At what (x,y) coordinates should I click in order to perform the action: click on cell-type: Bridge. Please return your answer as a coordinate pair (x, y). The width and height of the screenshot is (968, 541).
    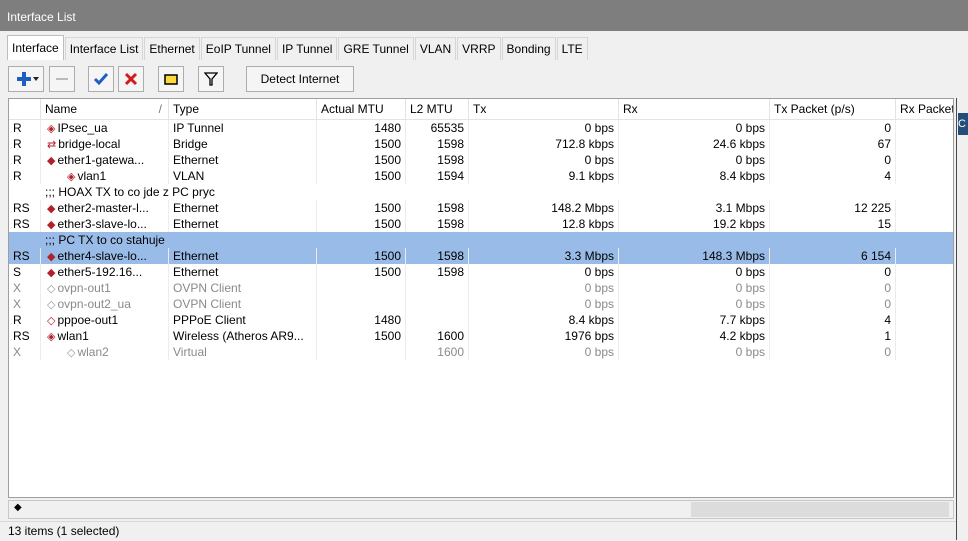
    Looking at the image, I should click on (243, 144).